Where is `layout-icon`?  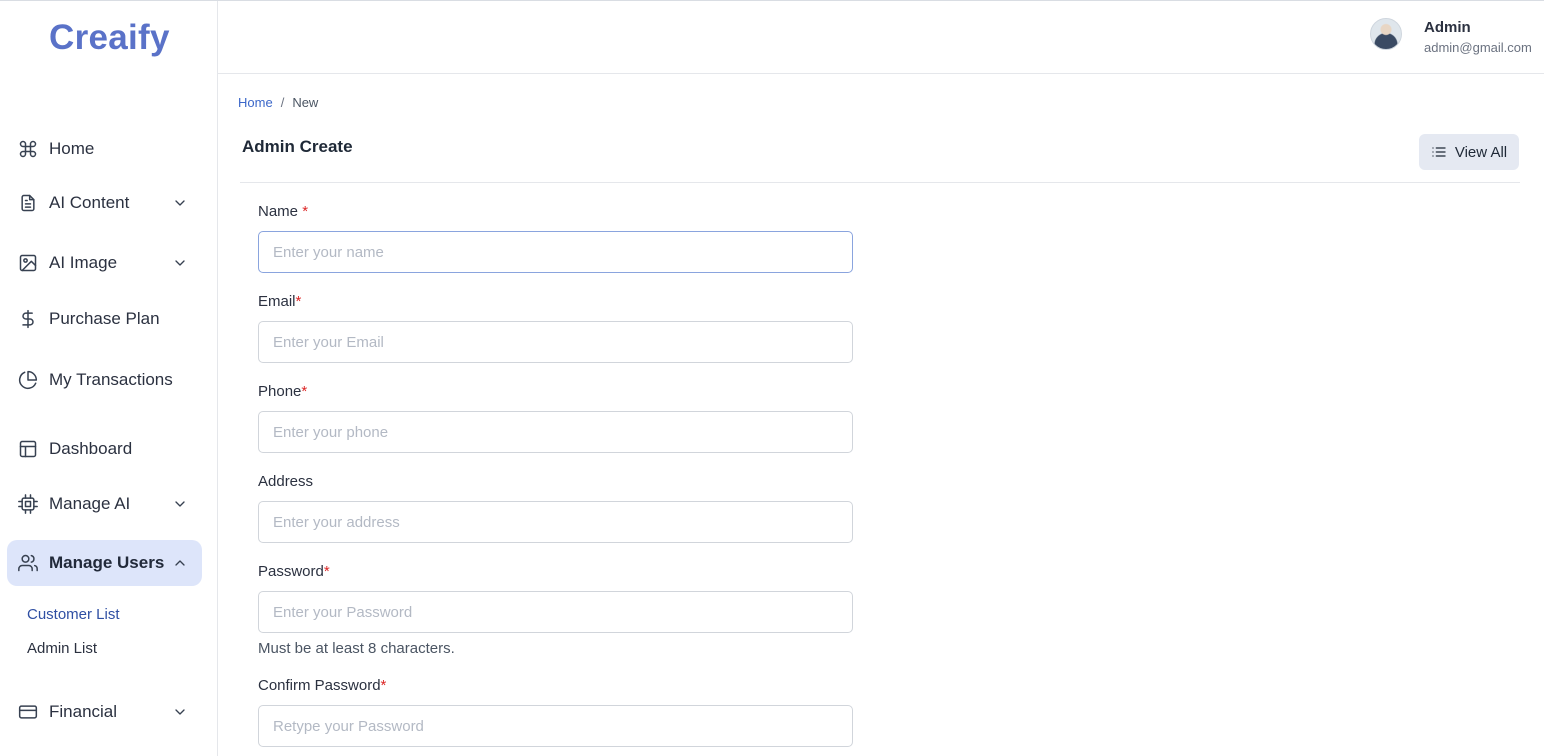 layout-icon is located at coordinates (28, 449).